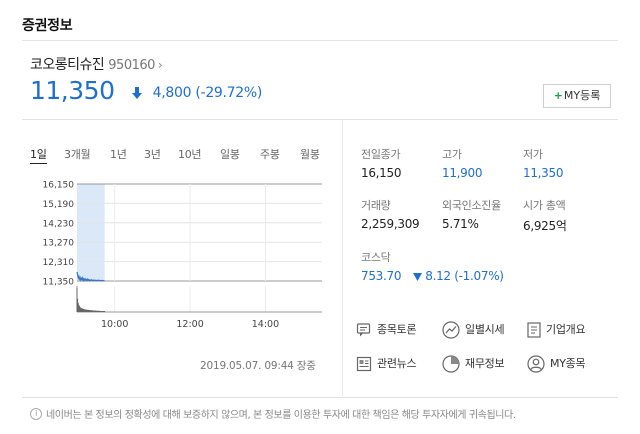  Describe the element at coordinates (176, 155) in the screenshot. I see `period-tabs: 1일 3개월 1년 3년 10년 일봉 주봉 월봉` at that location.